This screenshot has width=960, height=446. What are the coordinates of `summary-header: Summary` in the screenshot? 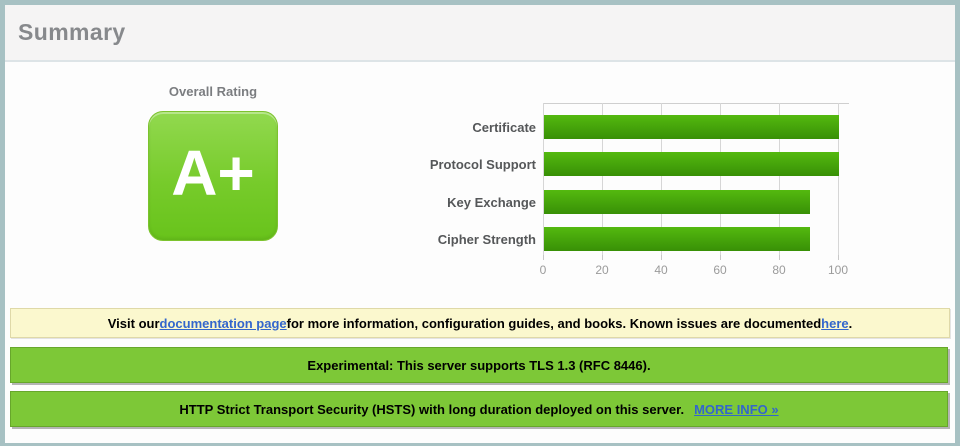 It's located at (480, 33).